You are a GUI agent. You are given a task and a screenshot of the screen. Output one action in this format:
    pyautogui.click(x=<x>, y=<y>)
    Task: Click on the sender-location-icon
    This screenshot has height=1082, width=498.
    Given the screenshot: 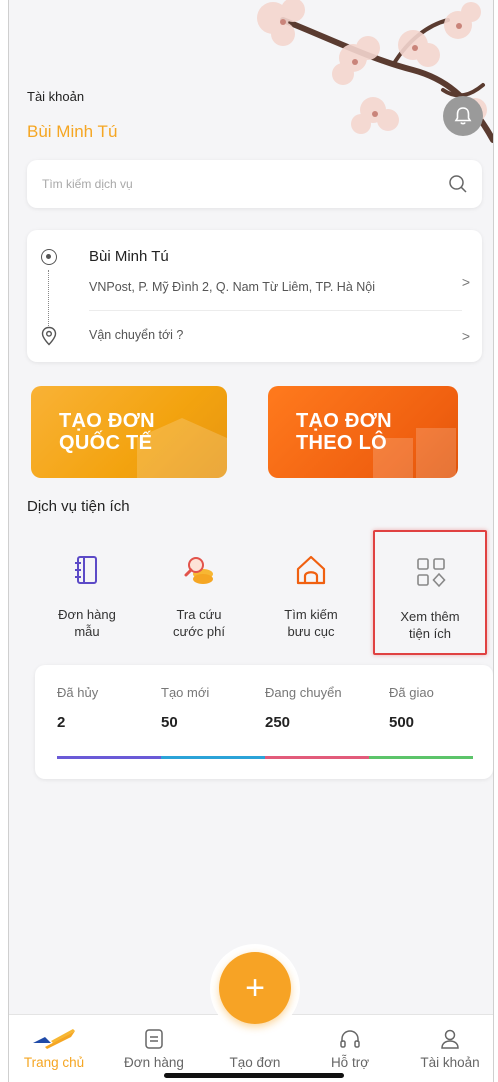 What is the action you would take?
    pyautogui.click(x=49, y=257)
    